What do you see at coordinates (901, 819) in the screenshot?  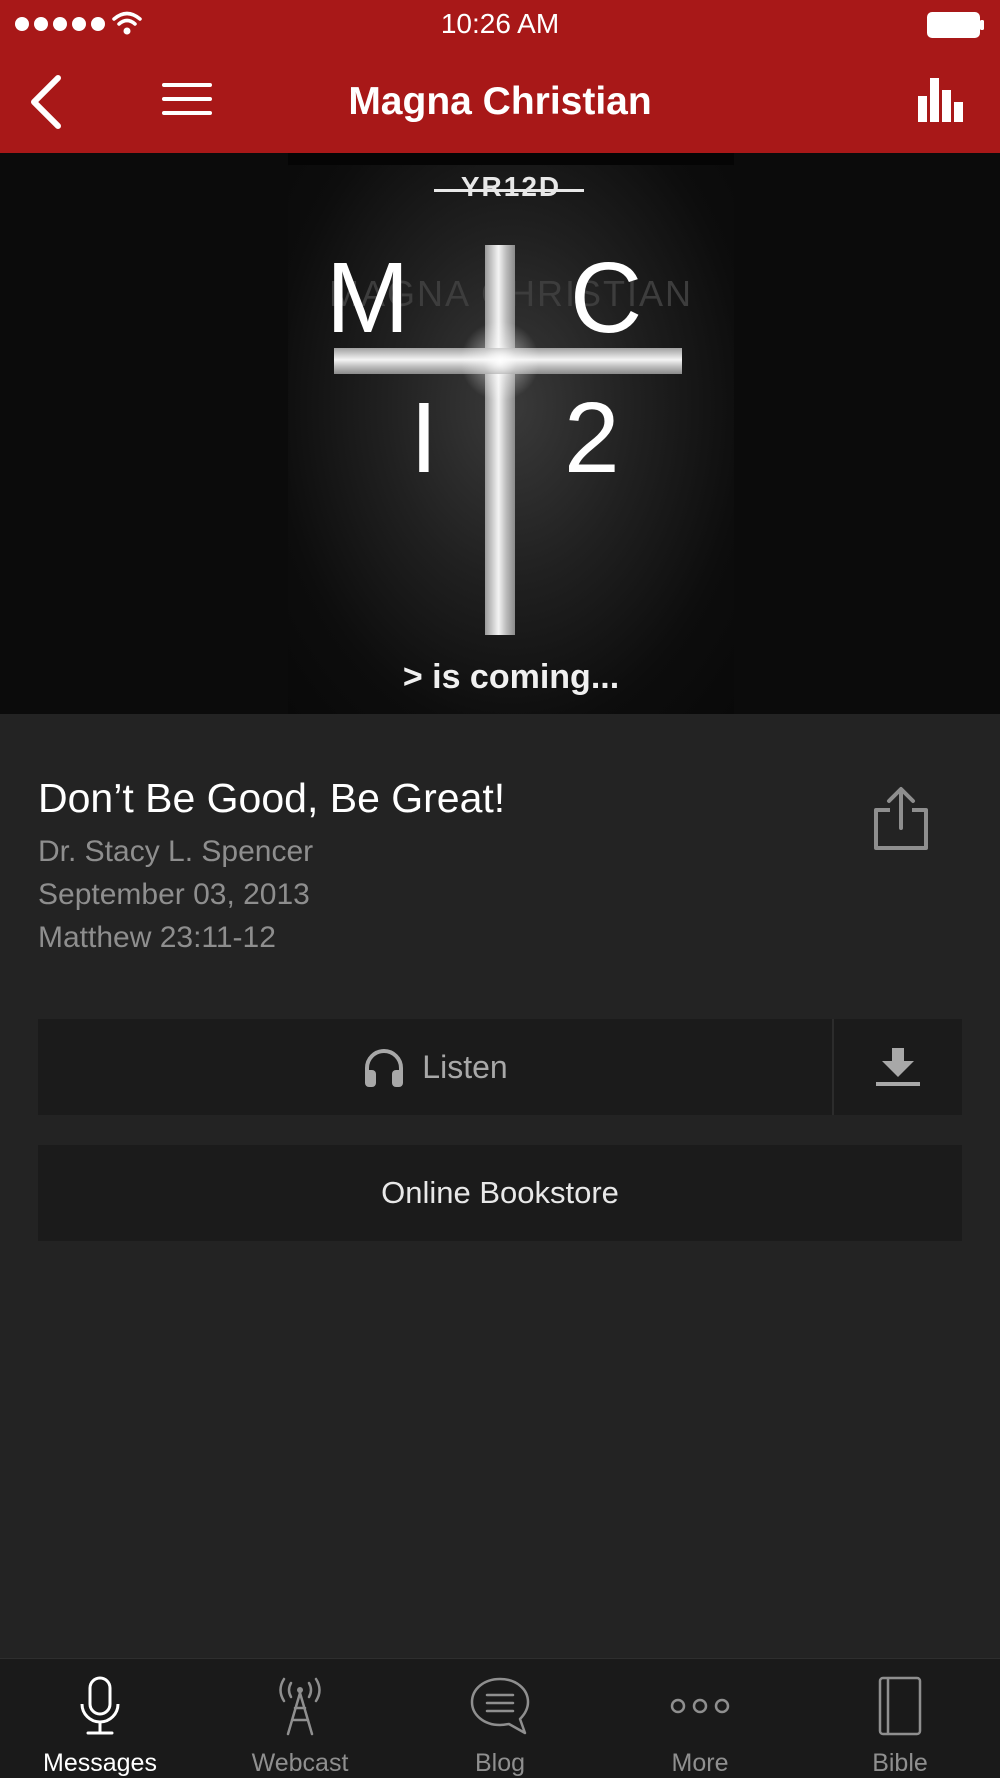 I see `share-button` at bounding box center [901, 819].